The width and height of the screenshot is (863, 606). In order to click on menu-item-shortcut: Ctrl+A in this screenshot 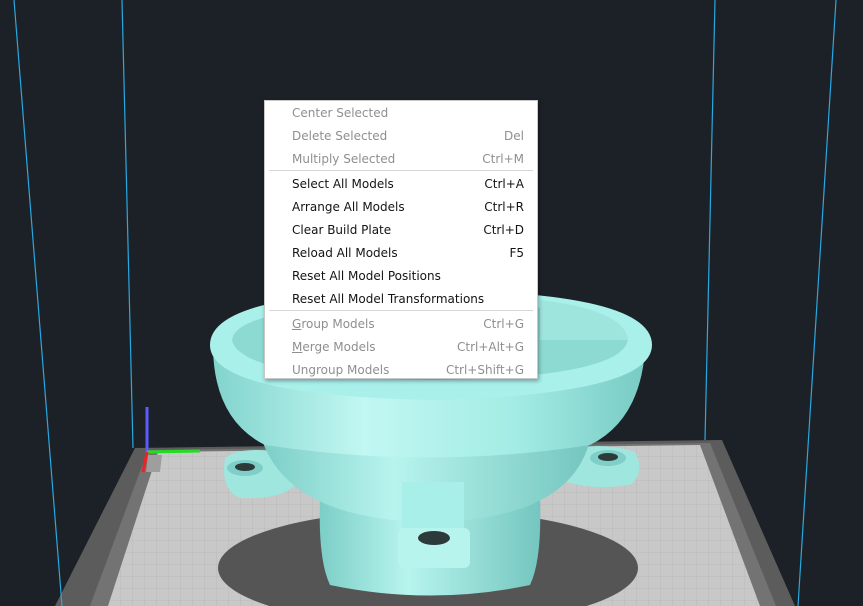, I will do `click(504, 183)`.